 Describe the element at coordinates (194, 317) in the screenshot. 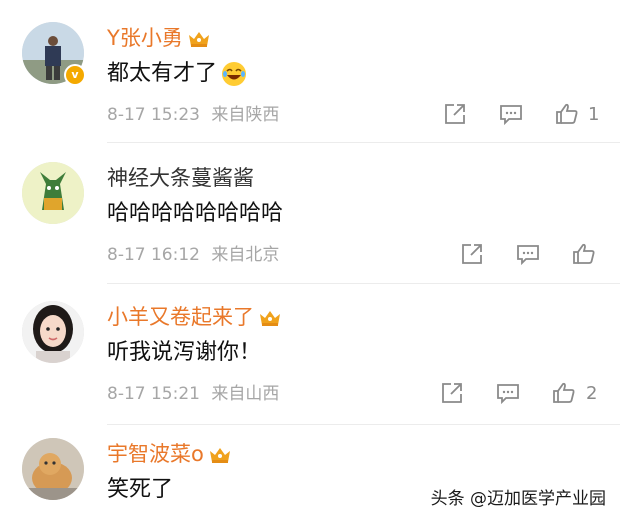

I see `comment-username: 小羊又卷起来了` at that location.